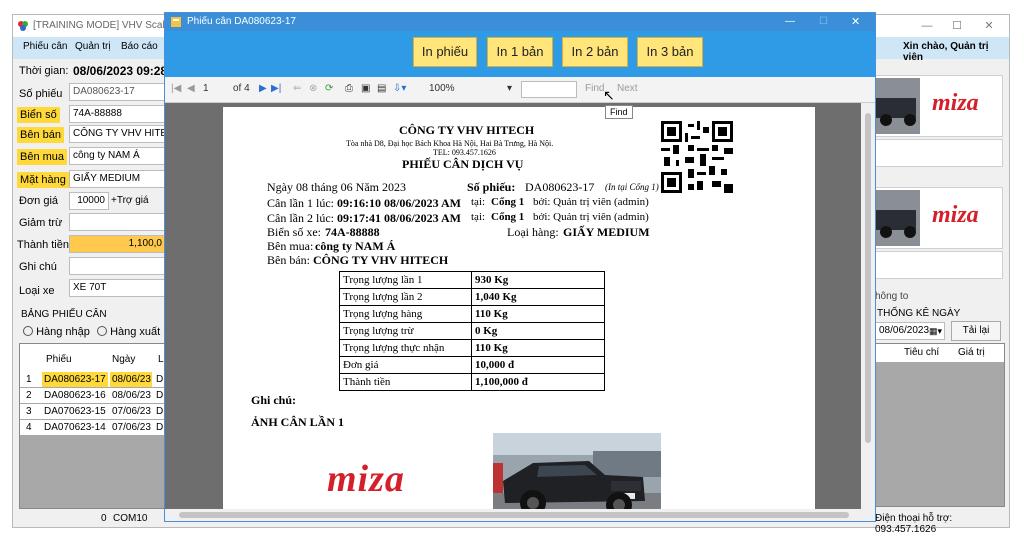 This screenshot has width=1024, height=538. I want to click on weight-value: 110 Kg, so click(538, 314).